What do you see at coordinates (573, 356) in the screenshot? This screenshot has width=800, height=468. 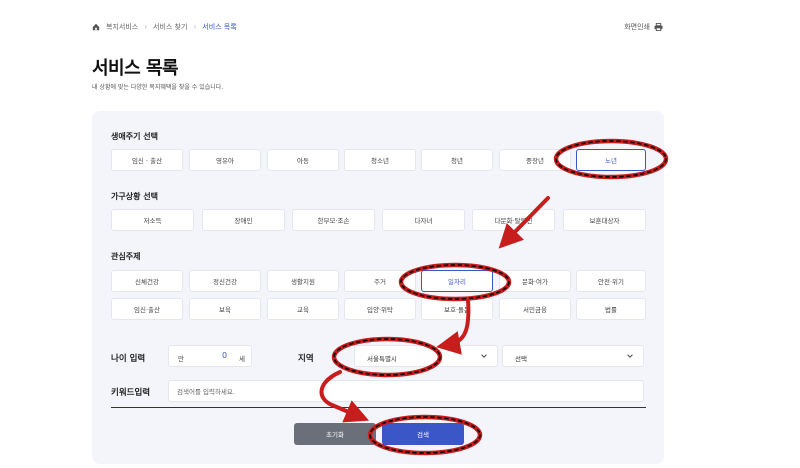 I see `sigungu-select: 선택` at bounding box center [573, 356].